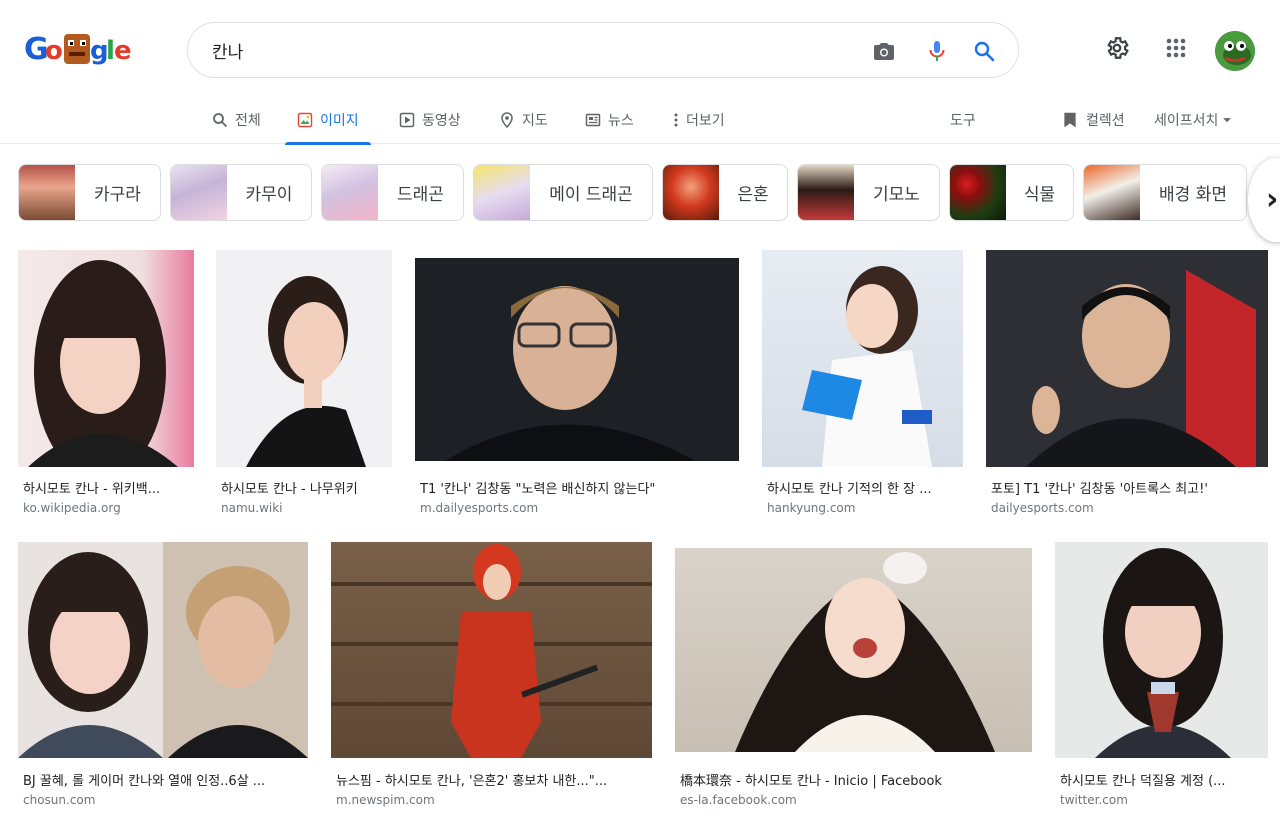 Image resolution: width=1280 pixels, height=819 pixels. Describe the element at coordinates (578, 487) in the screenshot. I see `result-title: T1 '칸나' 김창동 "노력은 배신하지 않는다"` at that location.